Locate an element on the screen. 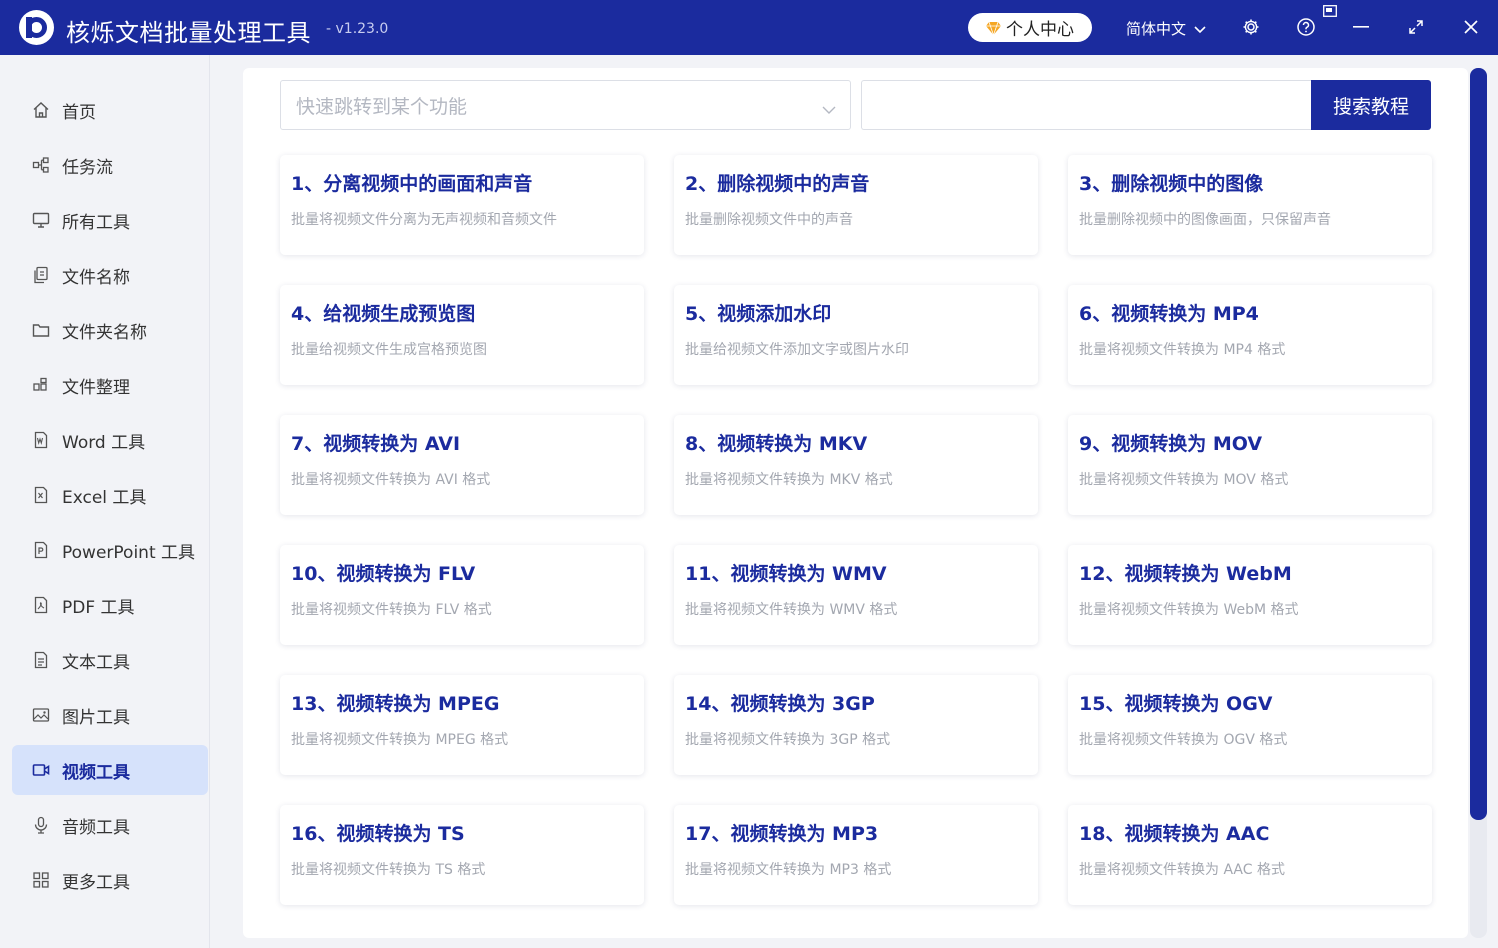  tool-card: 7、视频转换为 AVI 批量将视频文件转换为 AVI 格式 is located at coordinates (462, 465).